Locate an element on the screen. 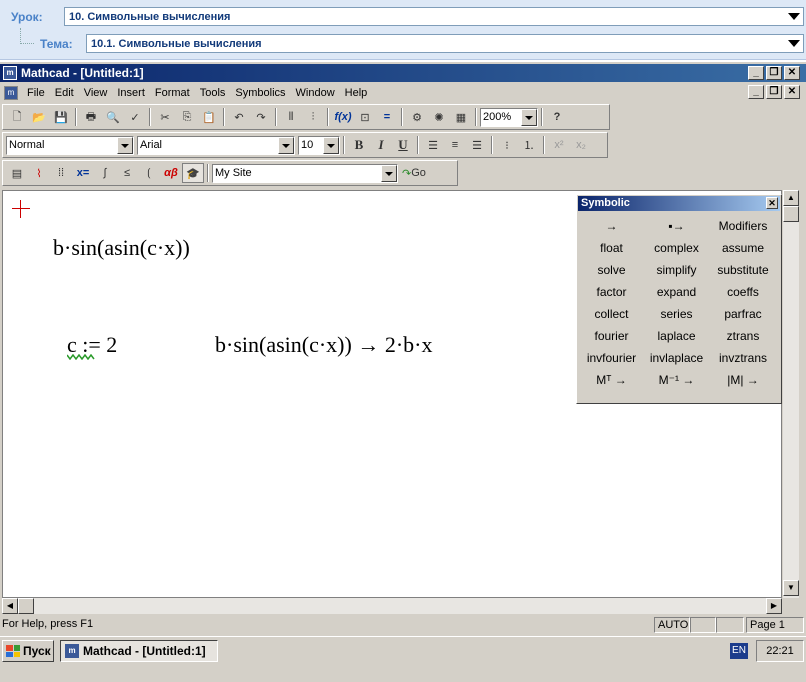 The width and height of the screenshot is (806, 682). palette-item-coeffs: coeffs is located at coordinates (743, 292).